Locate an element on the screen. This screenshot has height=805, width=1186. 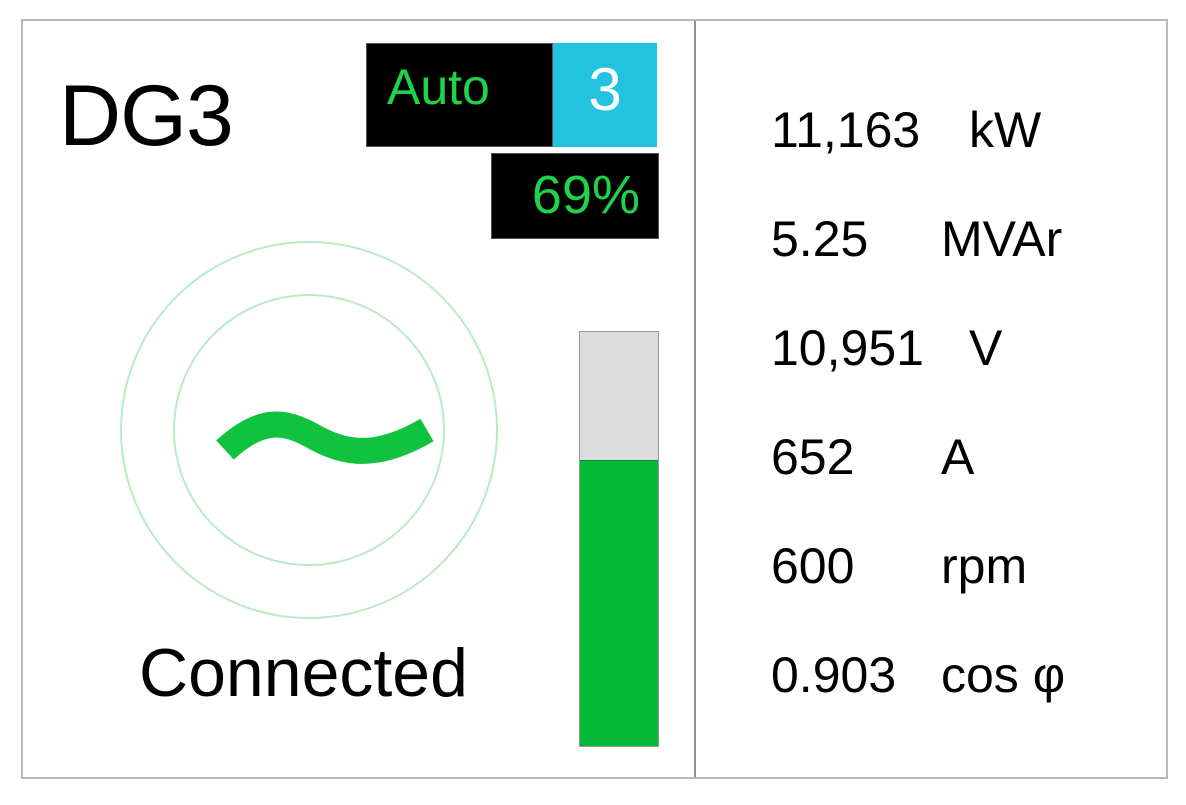
mode-indicator: Auto is located at coordinates (459, 95).